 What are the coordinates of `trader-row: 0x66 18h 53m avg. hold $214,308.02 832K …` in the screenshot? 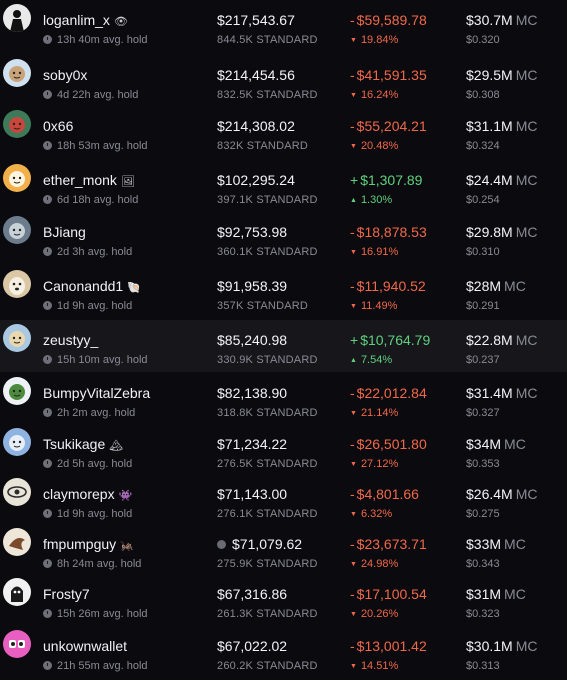 It's located at (283, 132).